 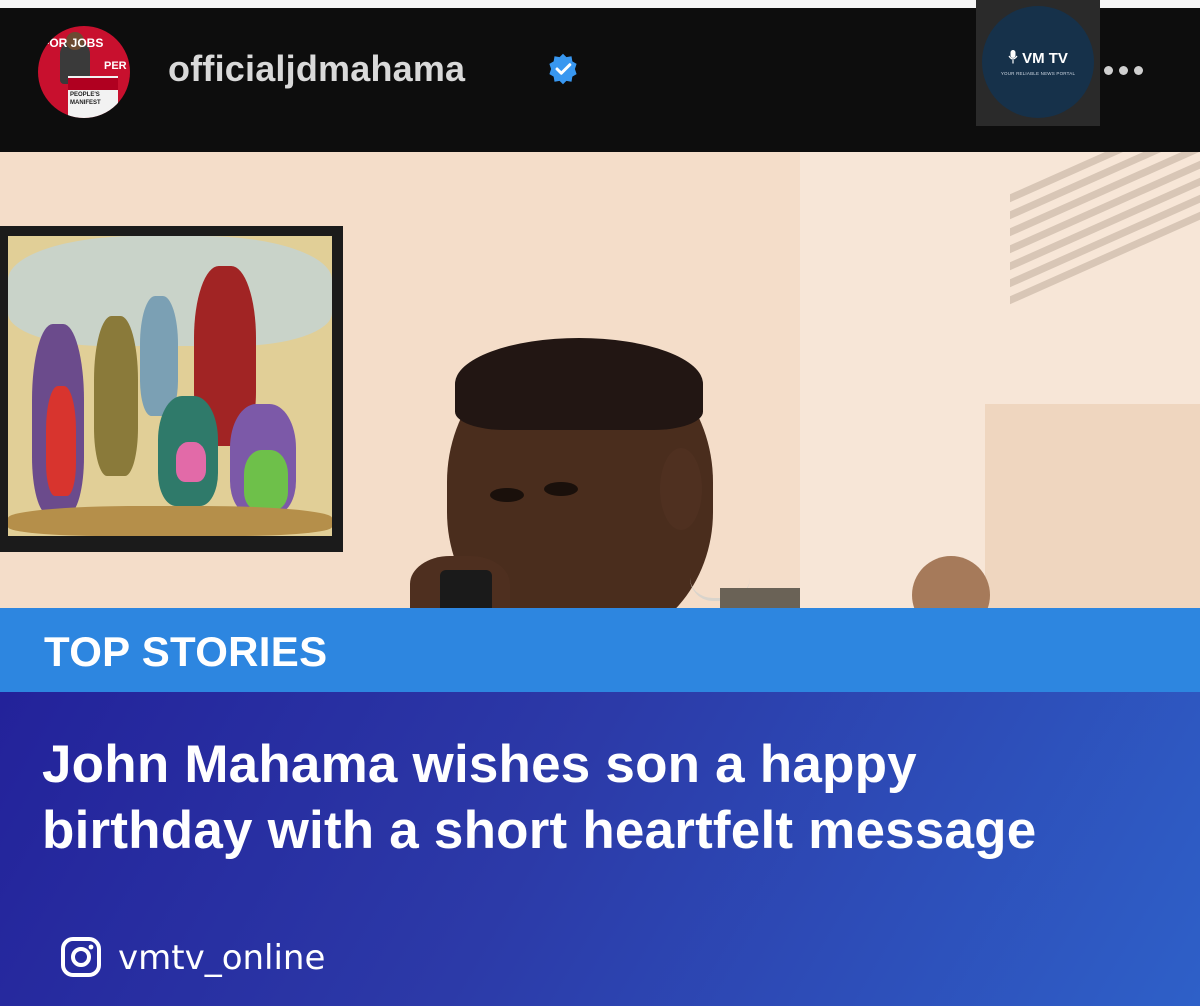 What do you see at coordinates (85, 103) in the screenshot?
I see `avatar-text-4: MANIFEST` at bounding box center [85, 103].